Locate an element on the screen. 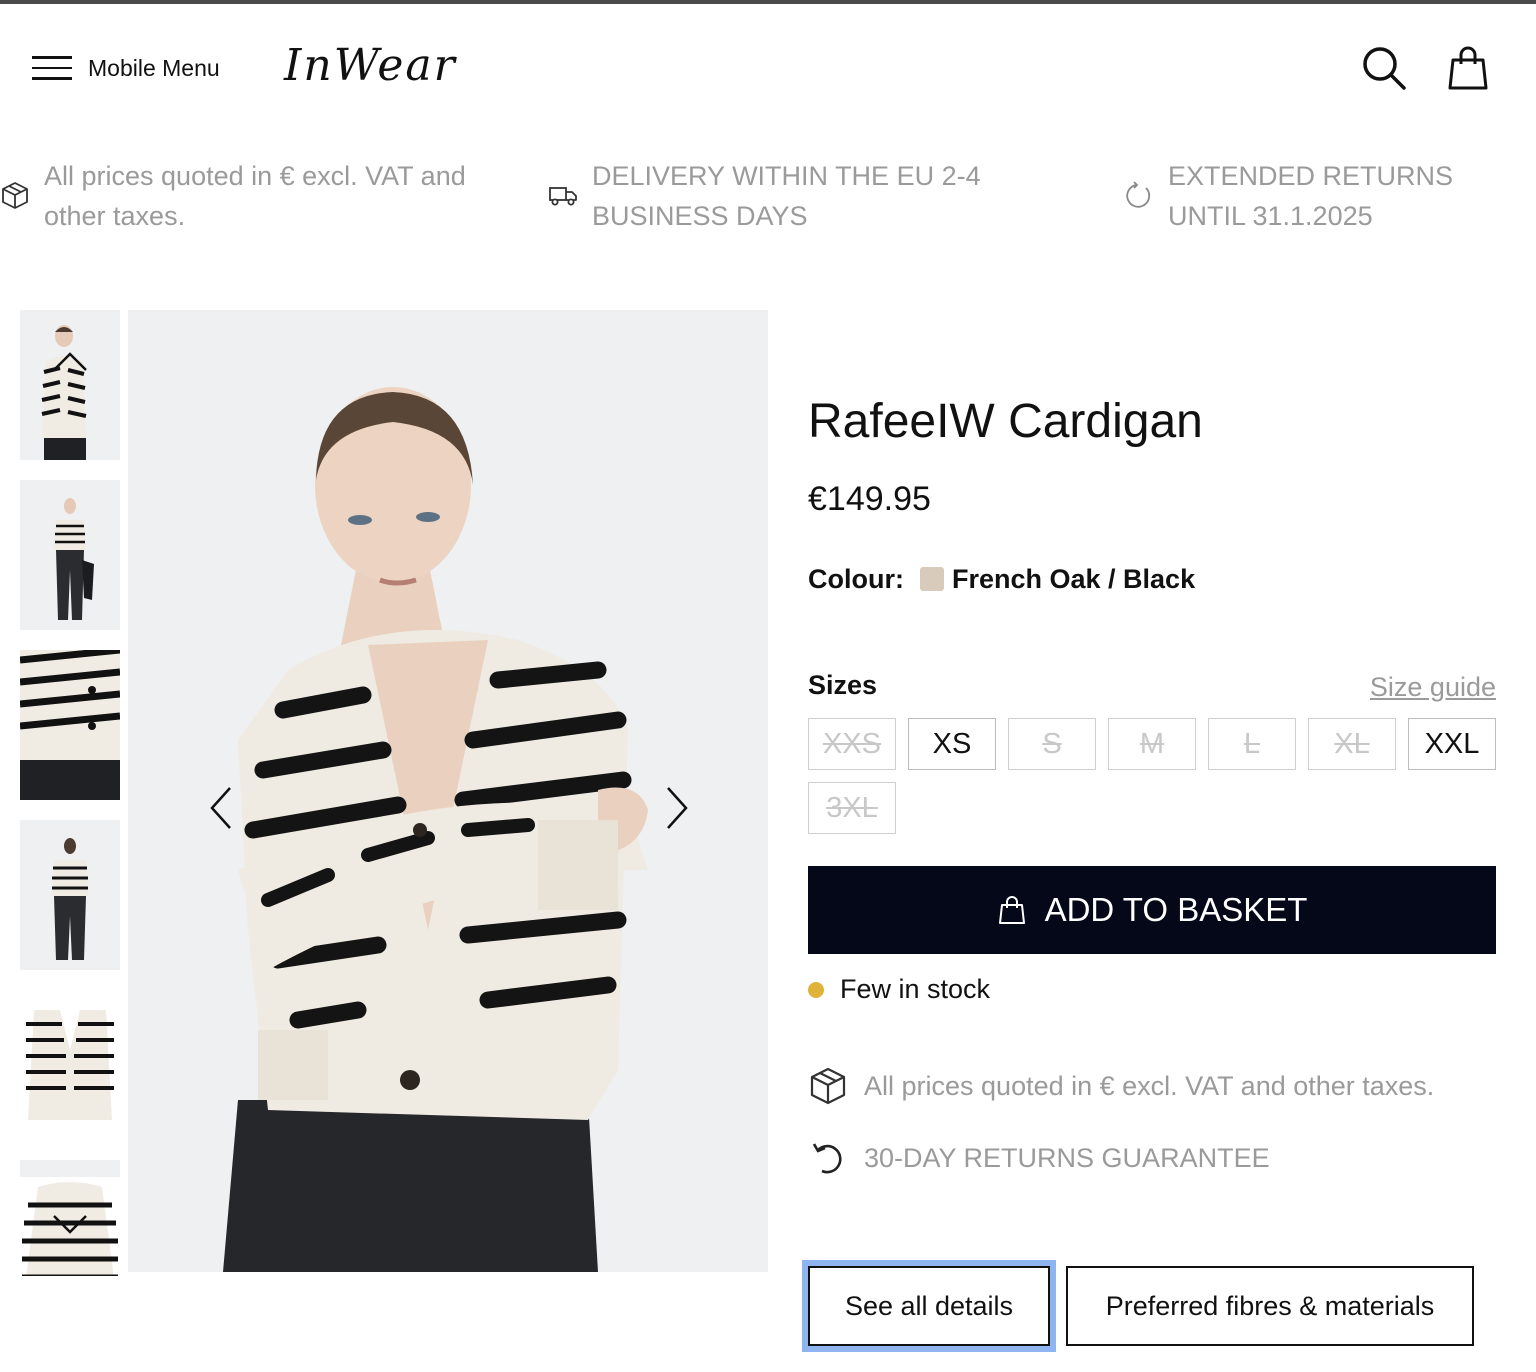  product-title: RafeeIW Cardigan is located at coordinates (1005, 421).